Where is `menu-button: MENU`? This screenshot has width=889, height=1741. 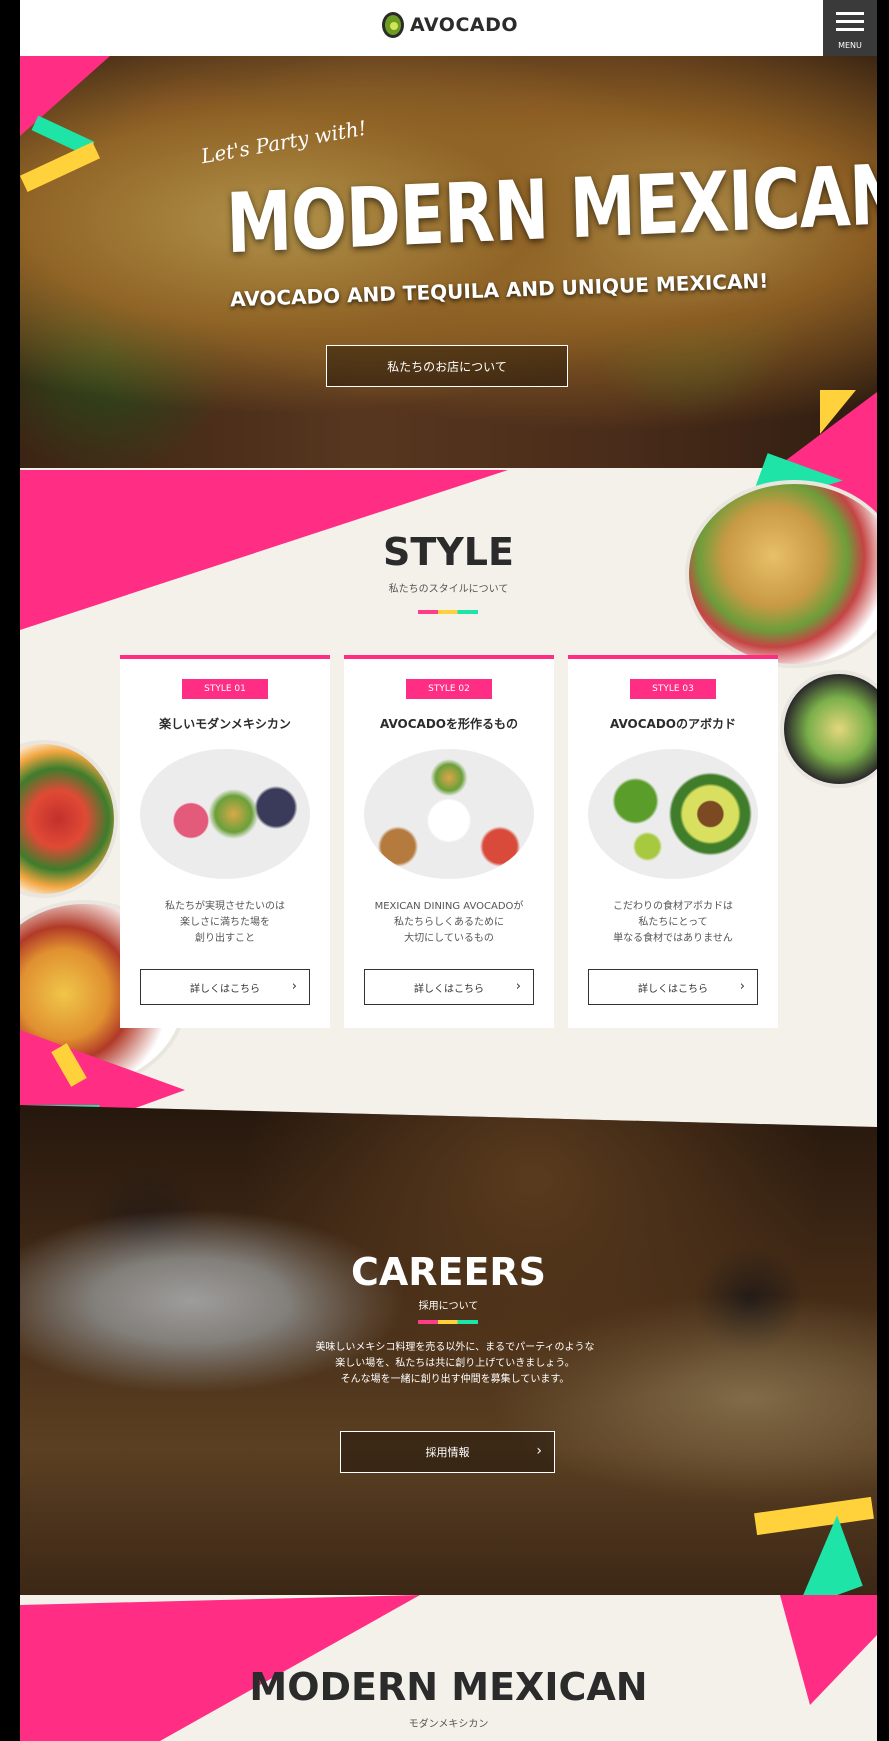 menu-button: MENU is located at coordinates (850, 28).